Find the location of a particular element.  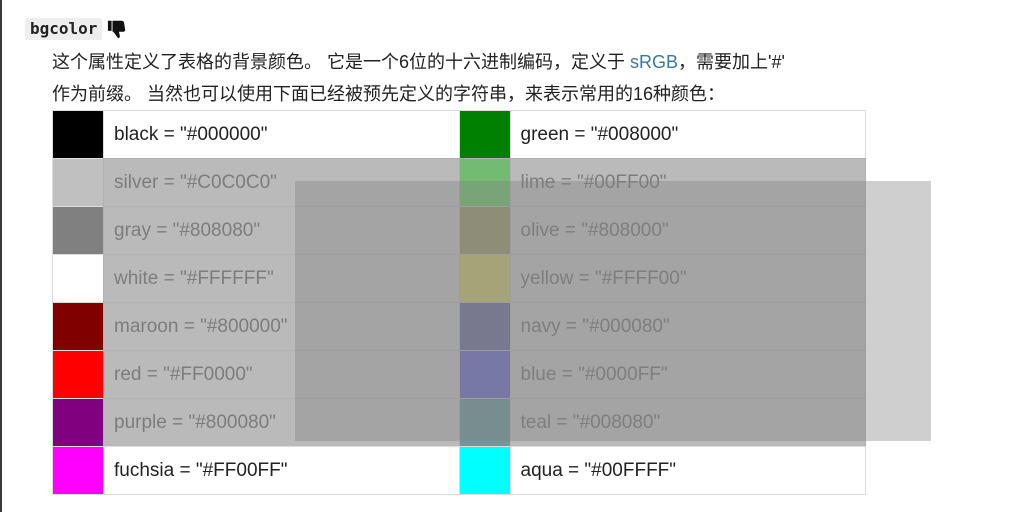

color-label: fuchsia = "#FF00FF" is located at coordinates (281, 470).